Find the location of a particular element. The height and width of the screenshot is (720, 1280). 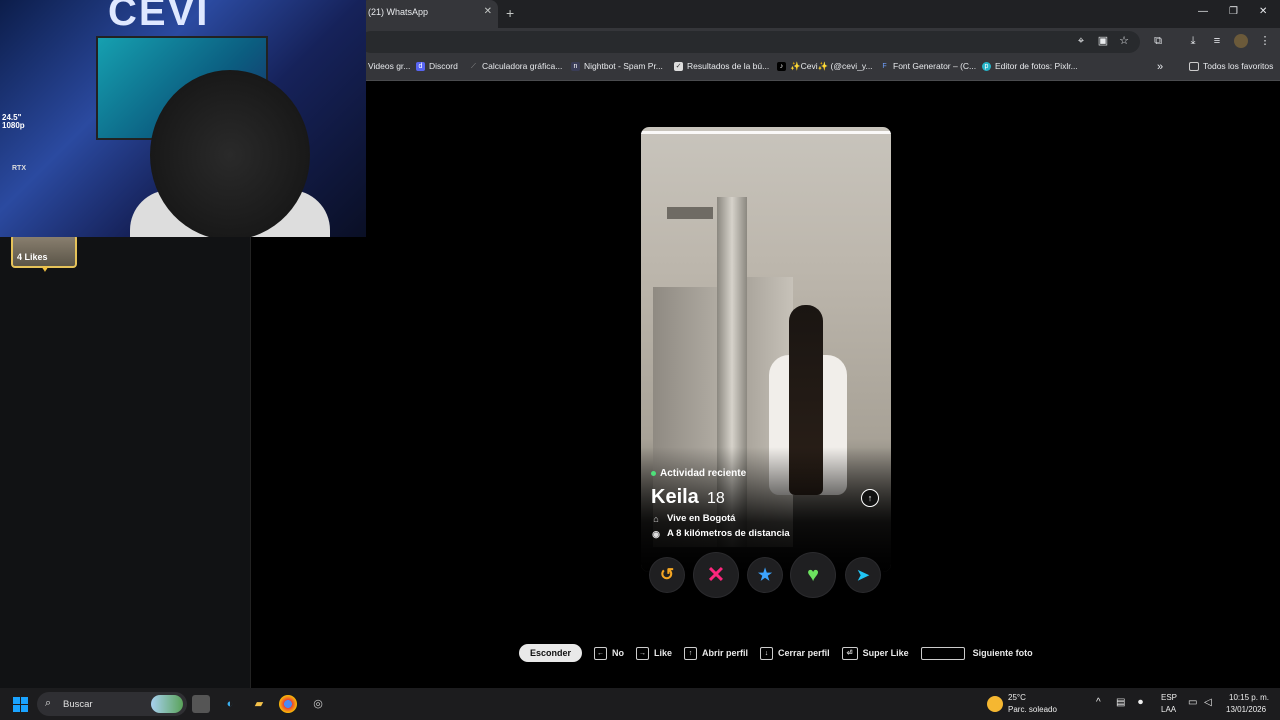

chevron-up-icon: ^ is located at coordinates (1098, 702).